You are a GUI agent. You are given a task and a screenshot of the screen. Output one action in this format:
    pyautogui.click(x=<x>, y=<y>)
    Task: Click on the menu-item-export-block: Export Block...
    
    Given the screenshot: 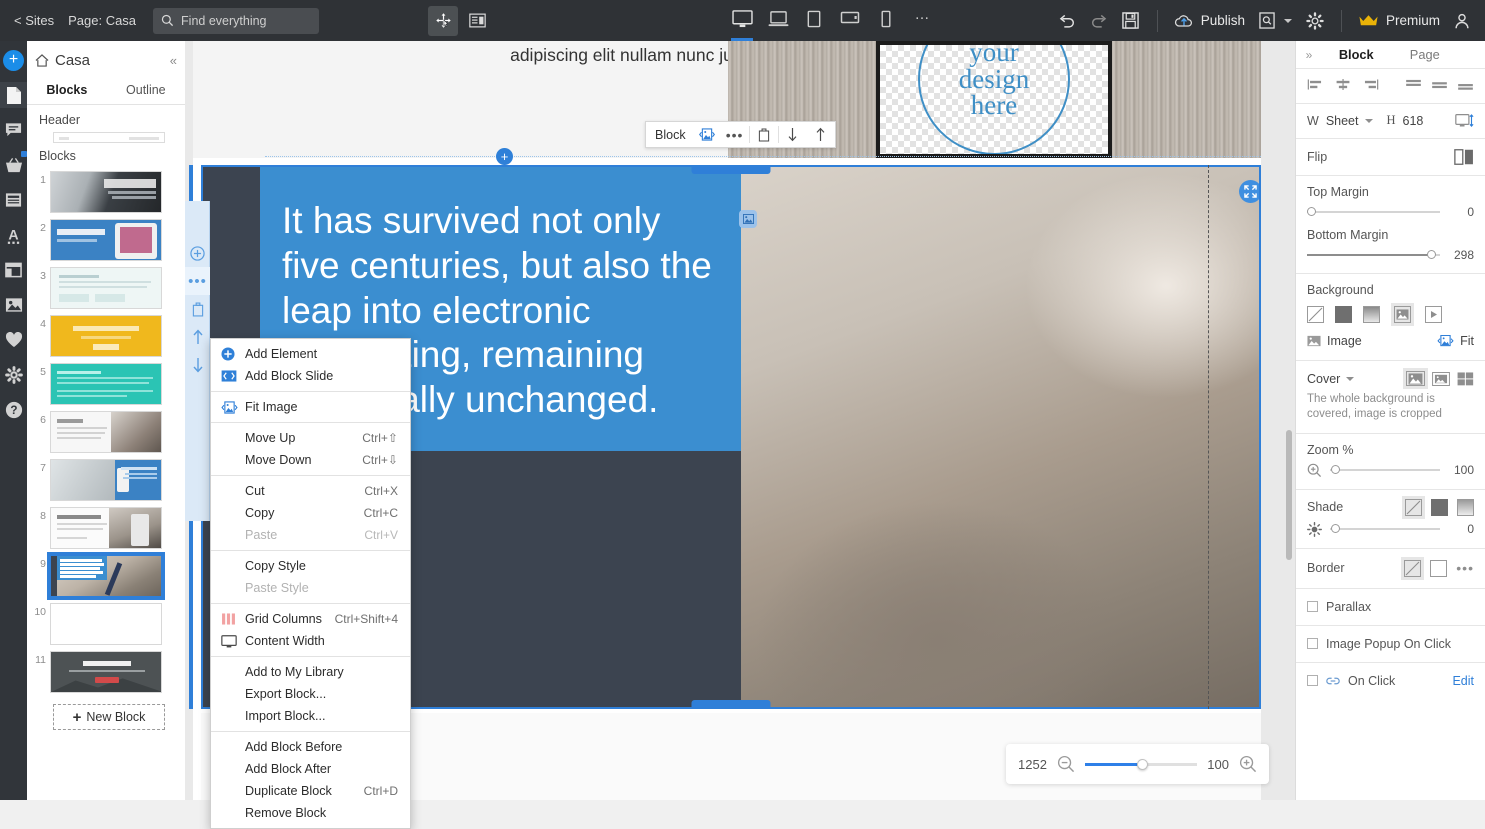 What is the action you would take?
    pyautogui.click(x=310, y=694)
    